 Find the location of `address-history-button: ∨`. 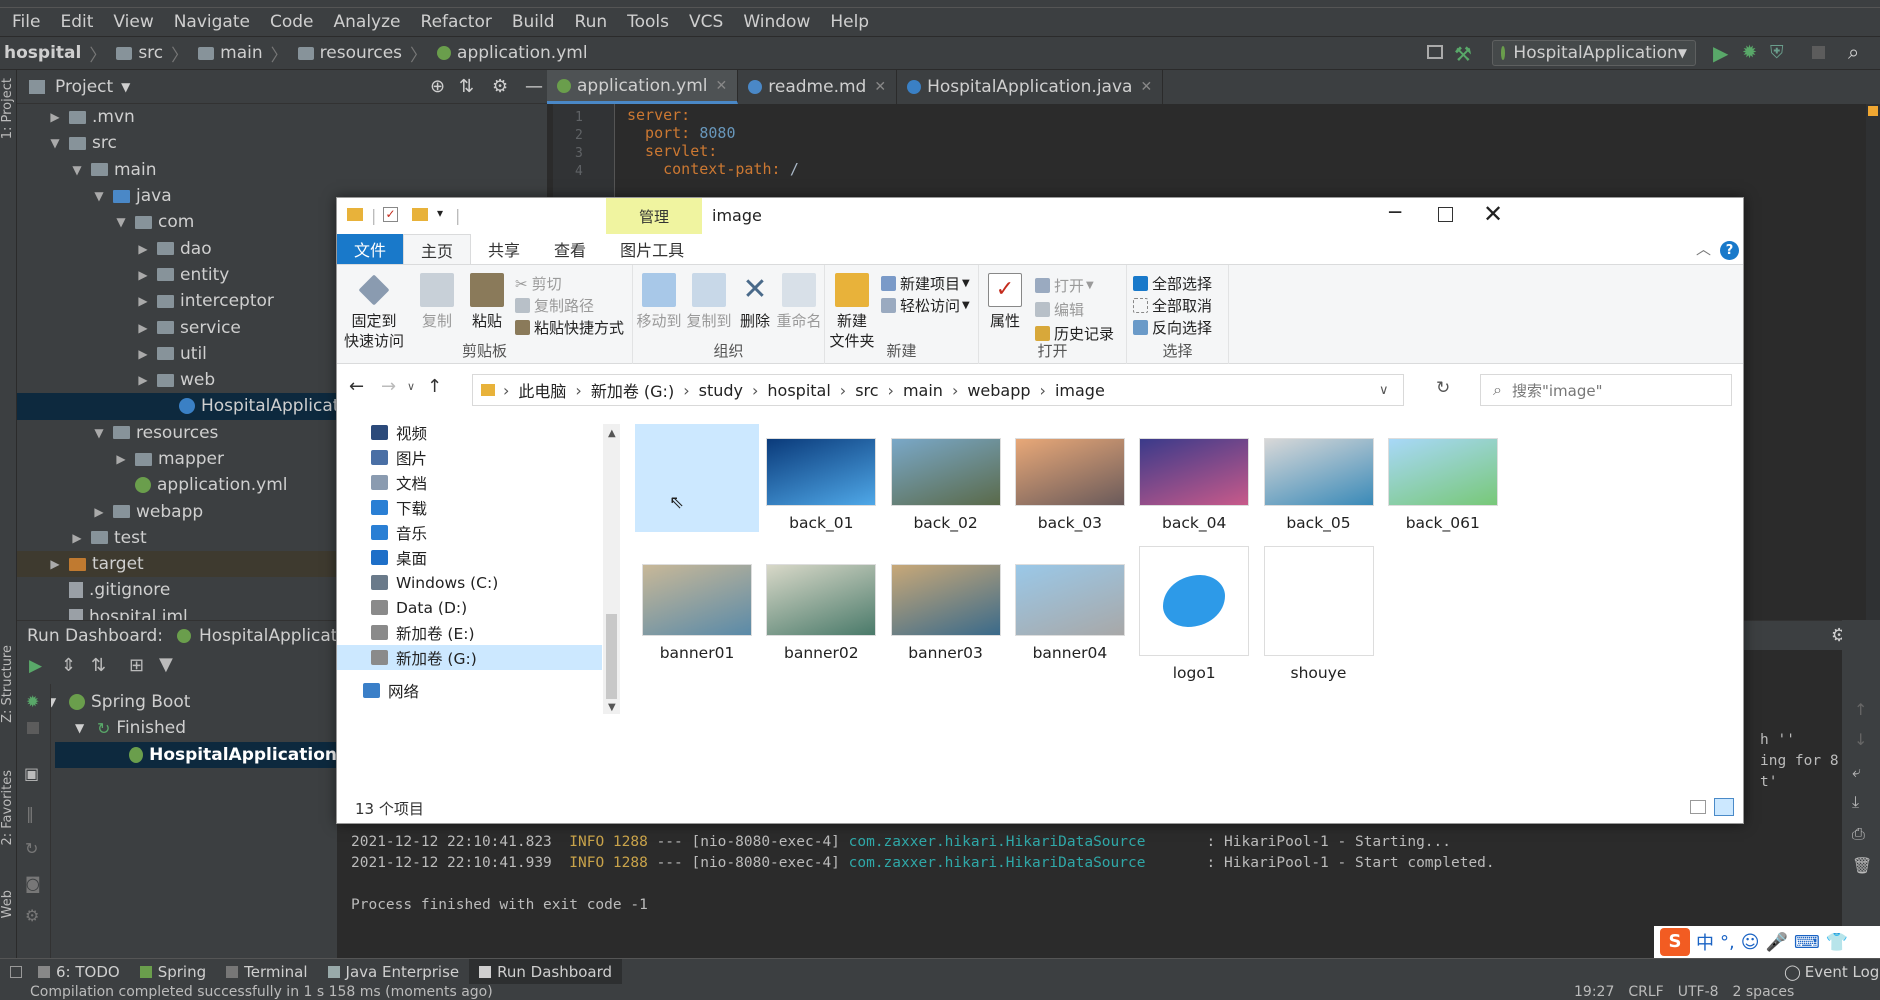

address-history-button: ∨ is located at coordinates (1384, 390).